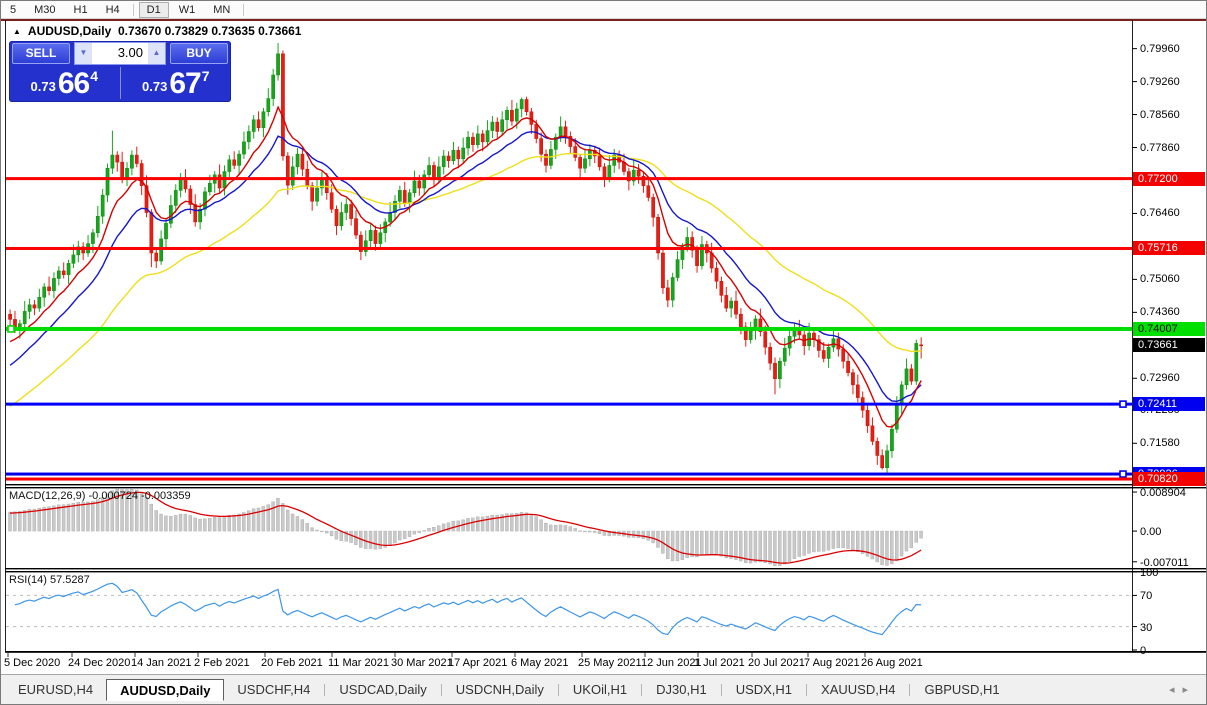  What do you see at coordinates (382, 690) in the screenshot?
I see `tab-usdcad-daily: USDCAD,Daily` at bounding box center [382, 690].